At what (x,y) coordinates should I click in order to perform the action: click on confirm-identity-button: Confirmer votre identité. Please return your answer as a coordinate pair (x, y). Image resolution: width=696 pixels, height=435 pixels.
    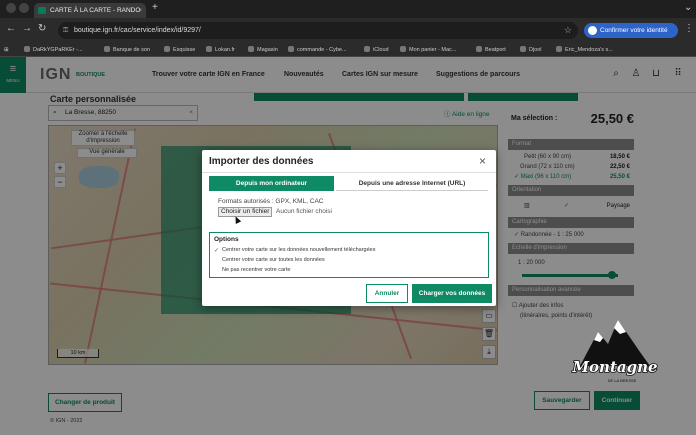
    Looking at the image, I should click on (631, 30).